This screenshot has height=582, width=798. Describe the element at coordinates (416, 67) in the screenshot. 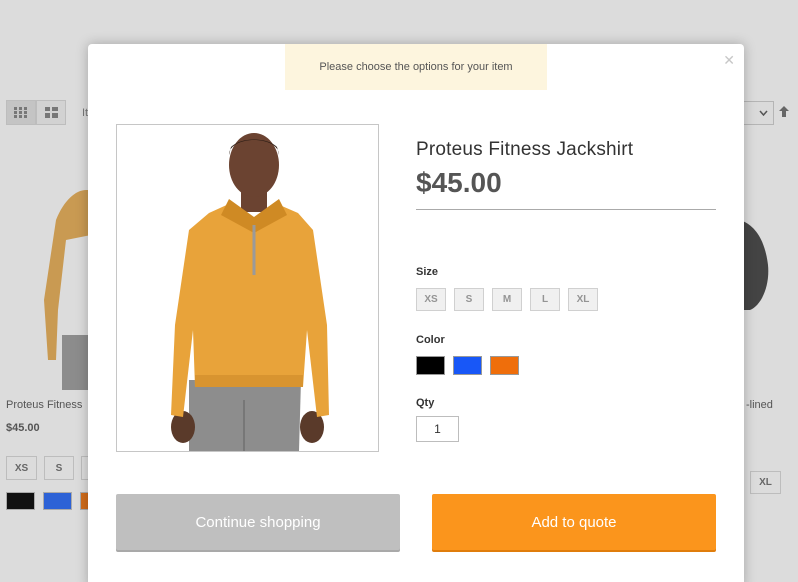

I see `options-notice: Please choose the options for your item` at that location.